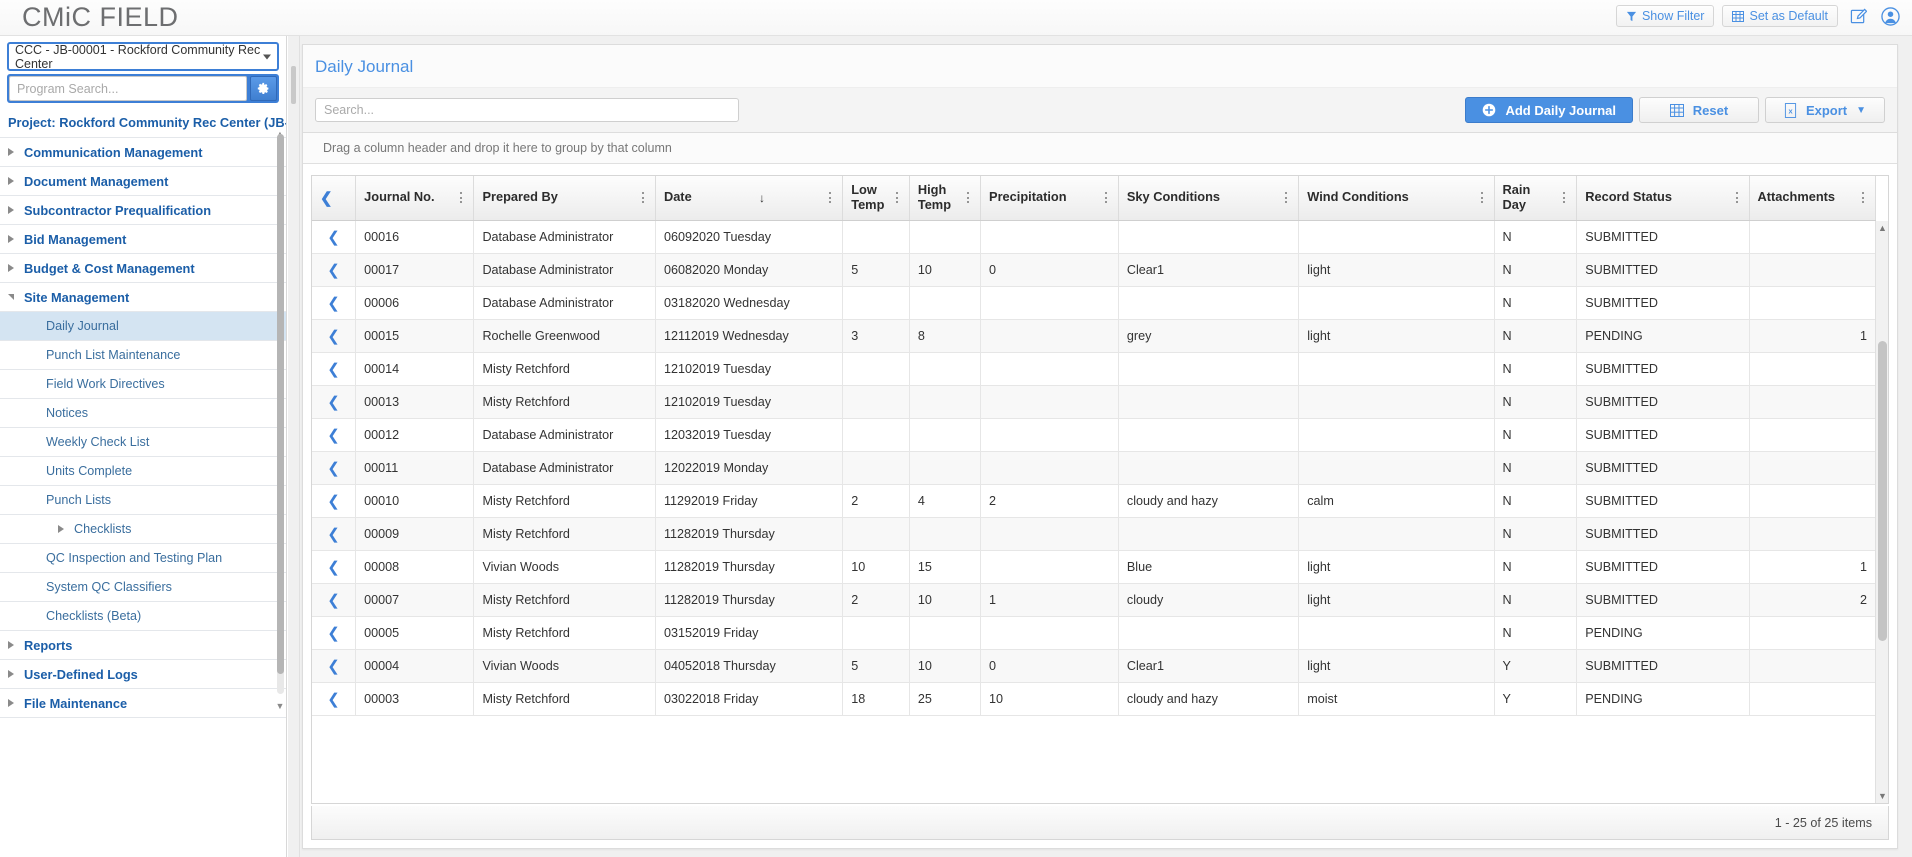 The height and width of the screenshot is (857, 1912). Describe the element at coordinates (280, 404) in the screenshot. I see `sidebar-scrollbar-thumb` at that location.